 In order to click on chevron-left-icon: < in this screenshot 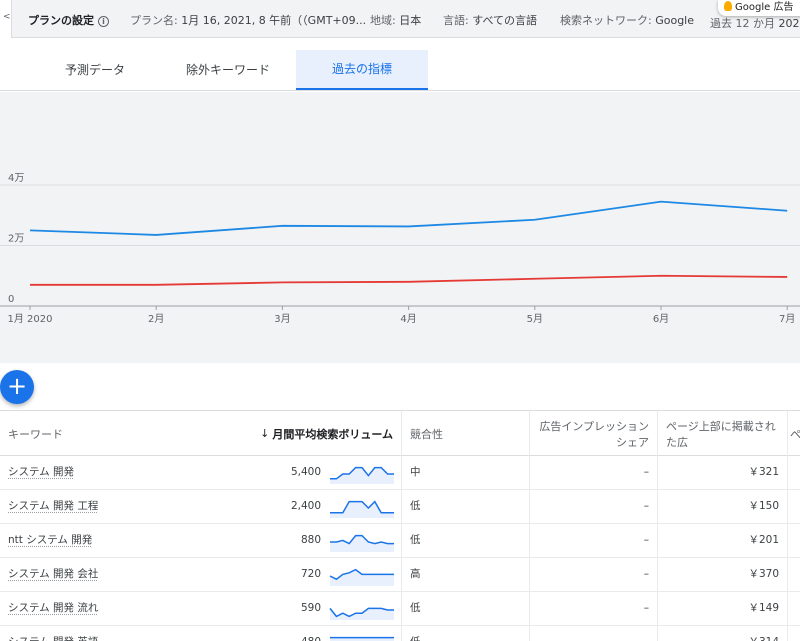, I will do `click(7, 17)`.